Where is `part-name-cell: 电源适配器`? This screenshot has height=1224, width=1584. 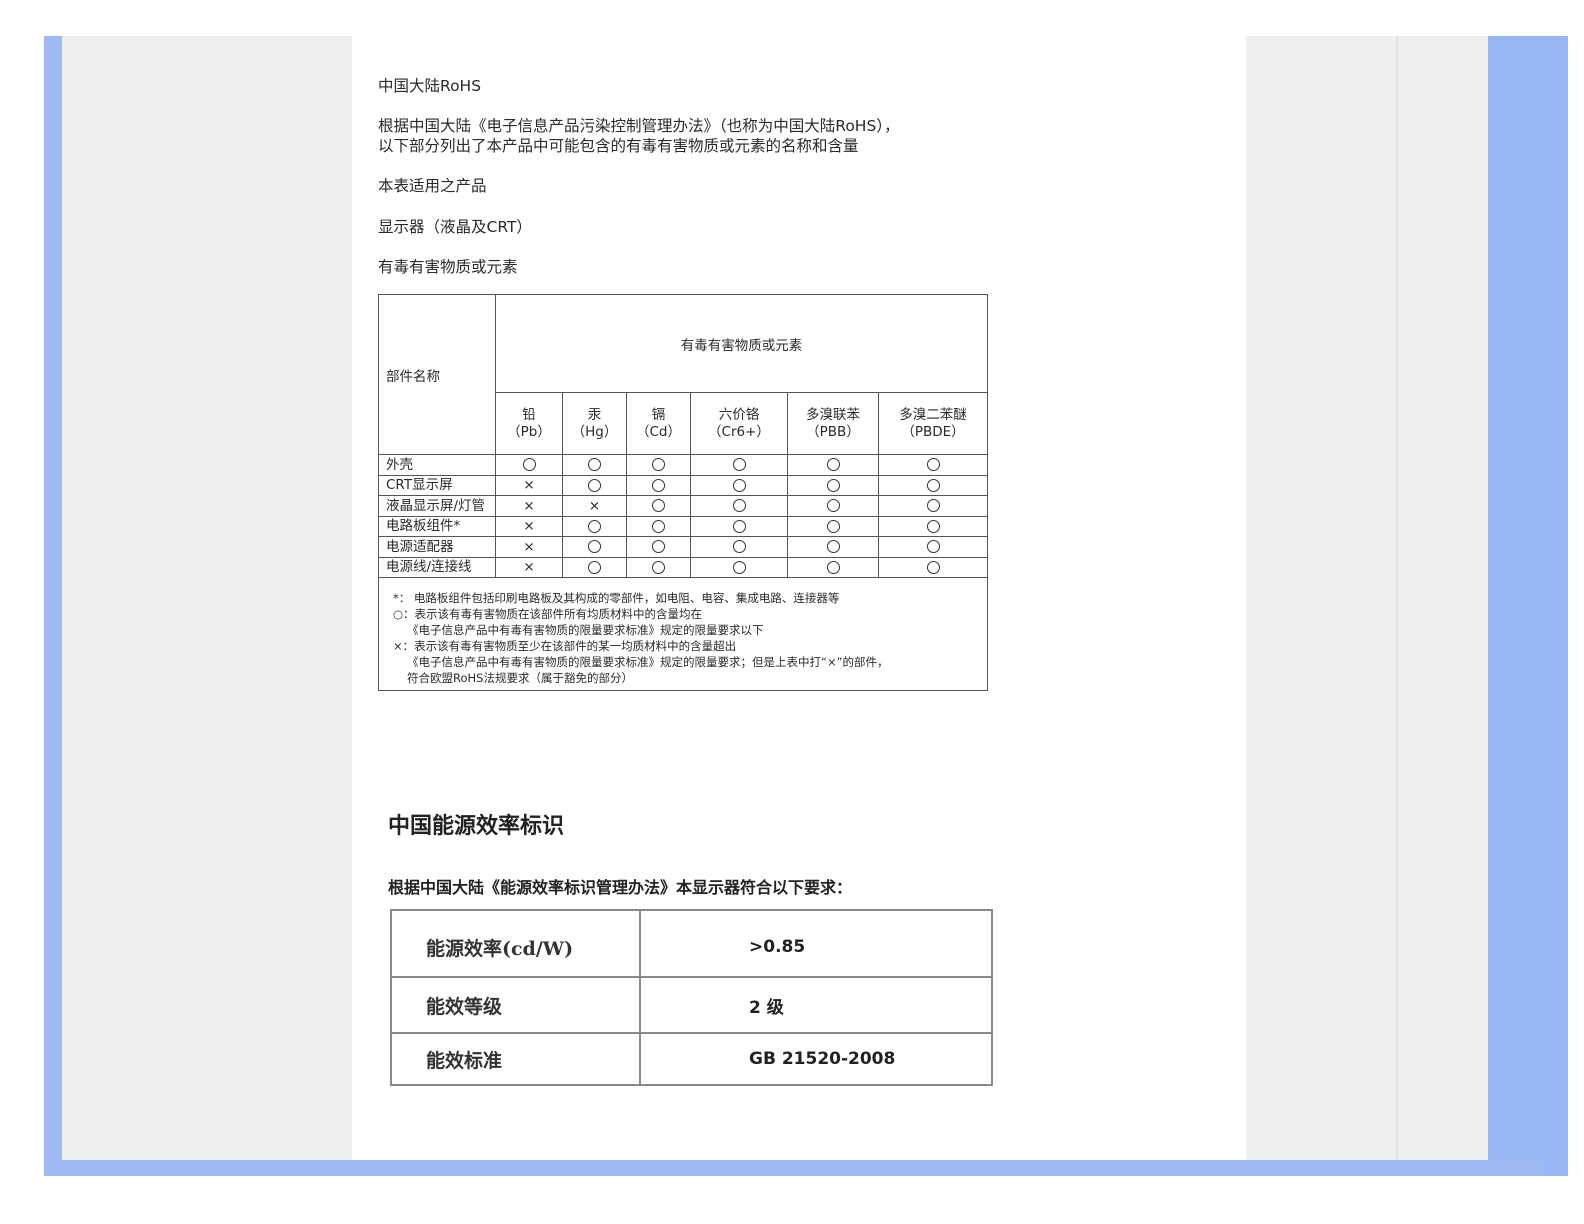
part-name-cell: 电源适配器 is located at coordinates (437, 547).